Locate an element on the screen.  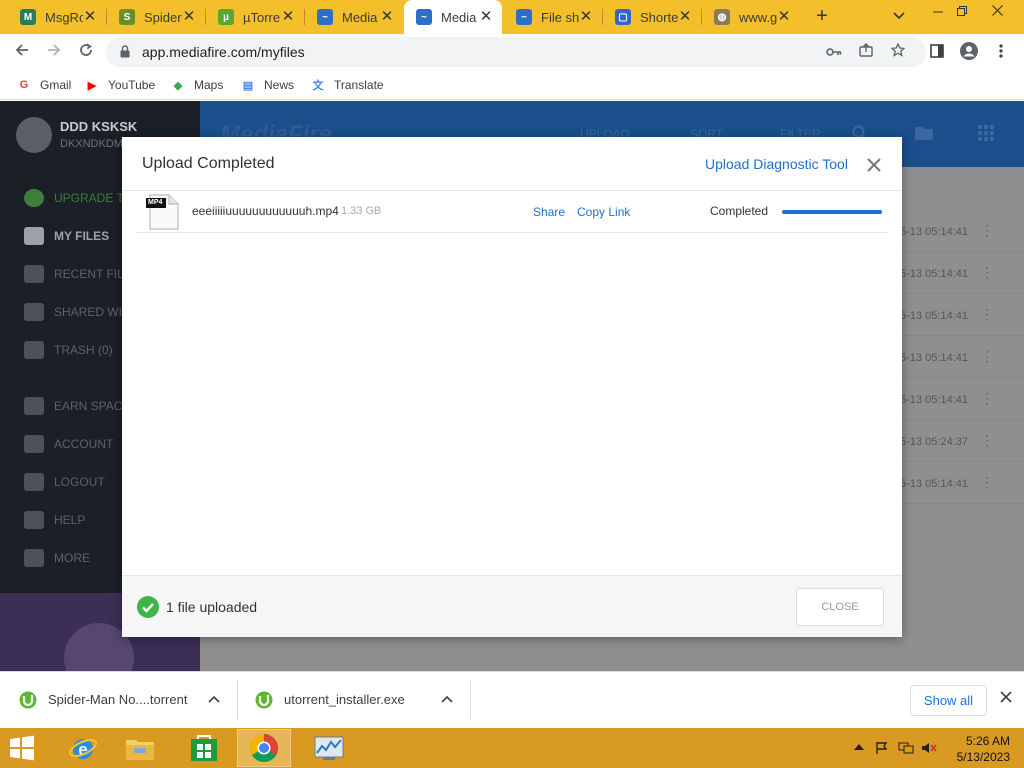
browser-tab: ▢ Shorte ✕ is located at coordinates (652, 17).